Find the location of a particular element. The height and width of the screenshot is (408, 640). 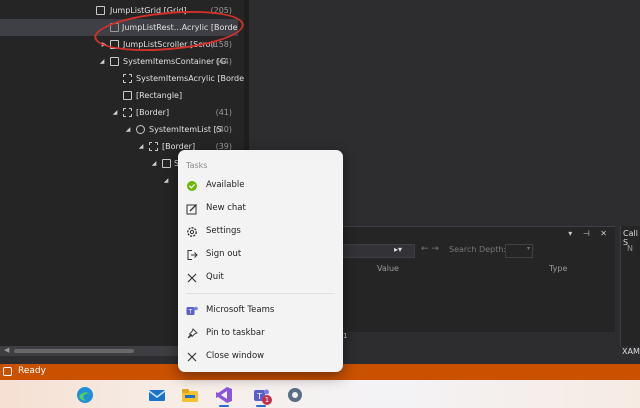

edge-icon is located at coordinates (85, 395).